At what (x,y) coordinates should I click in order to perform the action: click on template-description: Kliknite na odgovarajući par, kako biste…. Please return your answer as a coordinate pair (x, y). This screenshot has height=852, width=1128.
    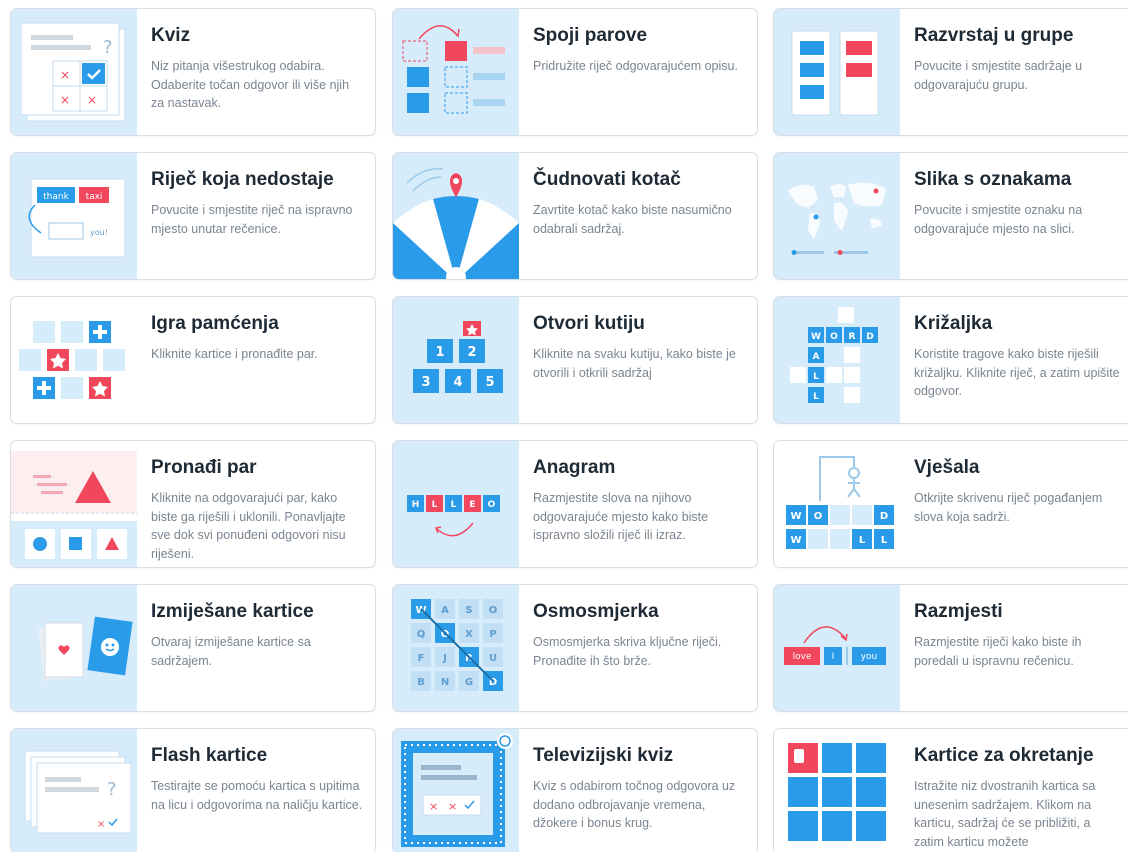
    Looking at the image, I should click on (248, 526).